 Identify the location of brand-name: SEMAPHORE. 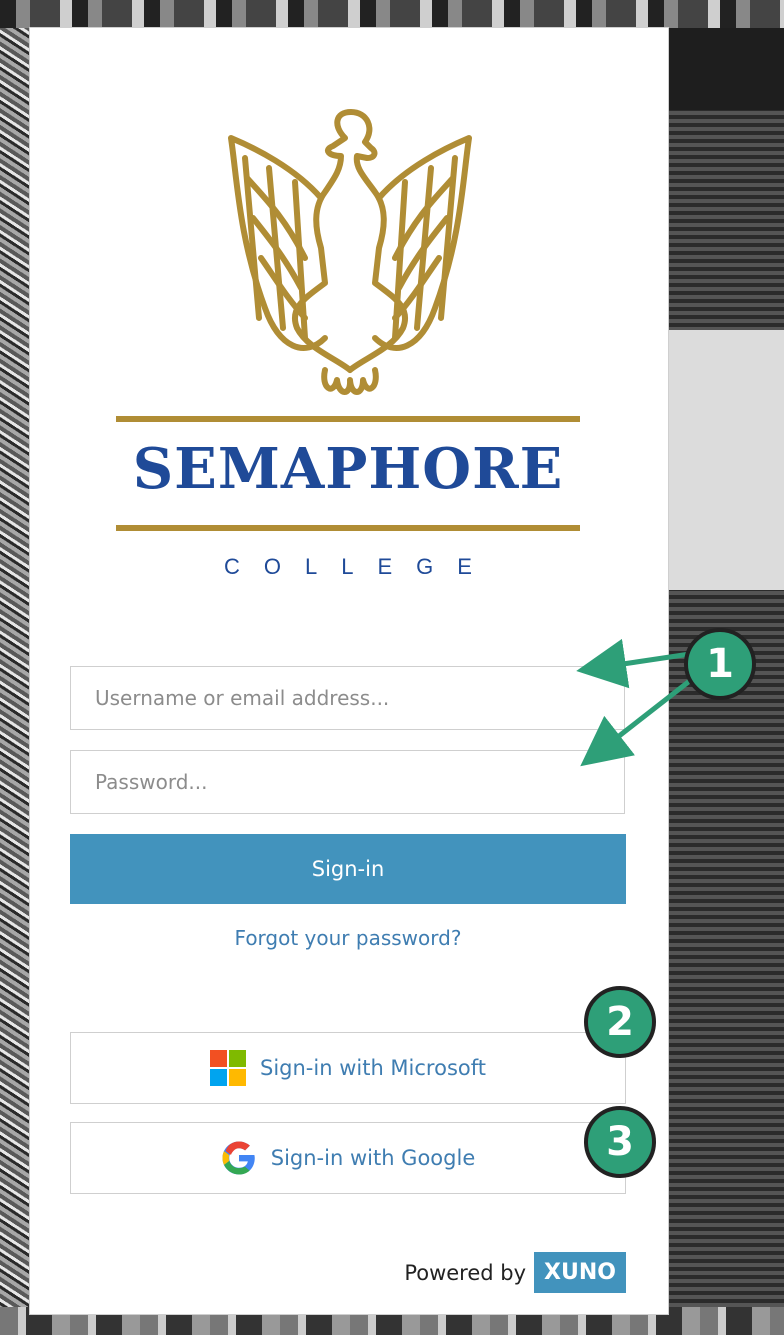
(348, 469).